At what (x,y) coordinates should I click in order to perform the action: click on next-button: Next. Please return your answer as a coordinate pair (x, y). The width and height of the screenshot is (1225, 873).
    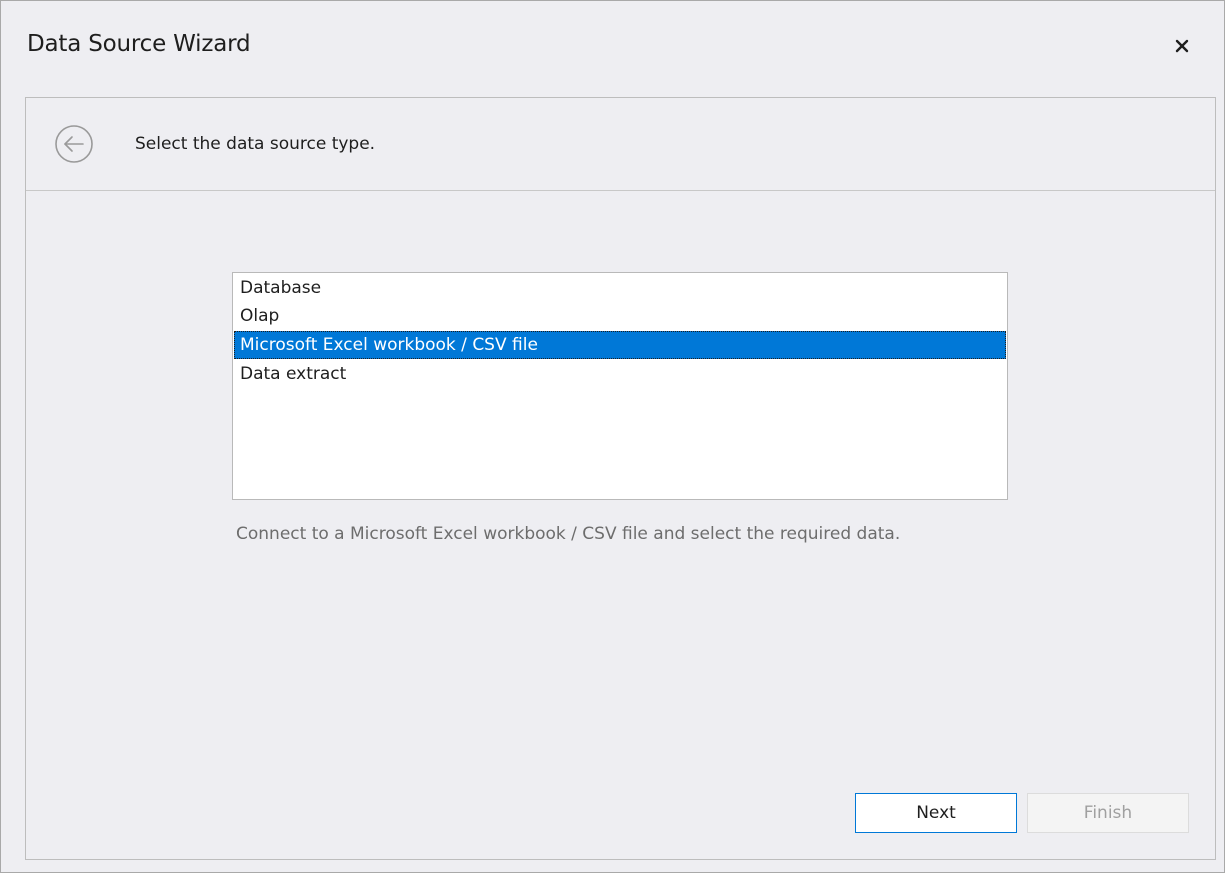
    Looking at the image, I should click on (936, 813).